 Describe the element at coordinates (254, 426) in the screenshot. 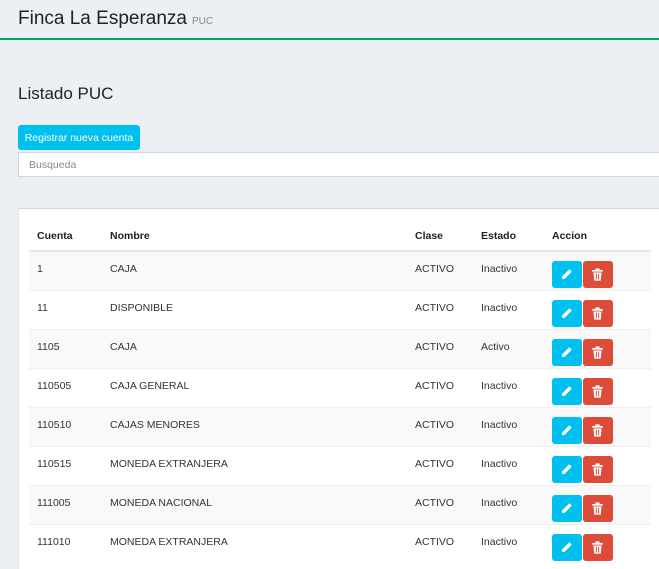

I see `cell-nombre: CAJAS MENORES` at that location.